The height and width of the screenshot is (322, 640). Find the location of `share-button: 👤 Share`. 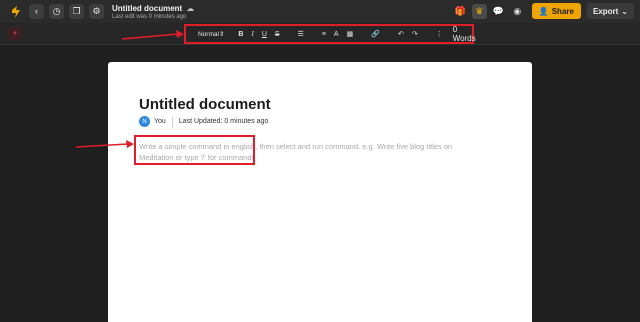

share-button: 👤 Share is located at coordinates (556, 11).